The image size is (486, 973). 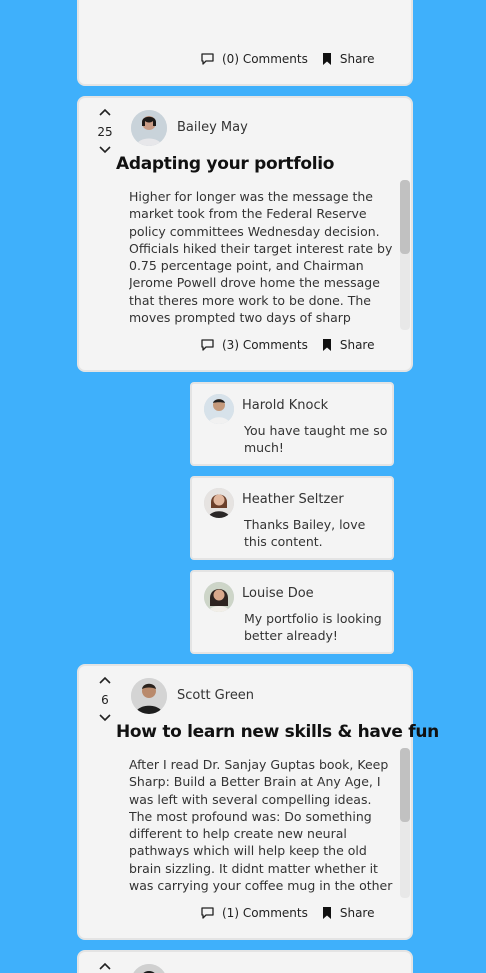 I want to click on comment-text: You have taught me so much!, so click(x=316, y=439).